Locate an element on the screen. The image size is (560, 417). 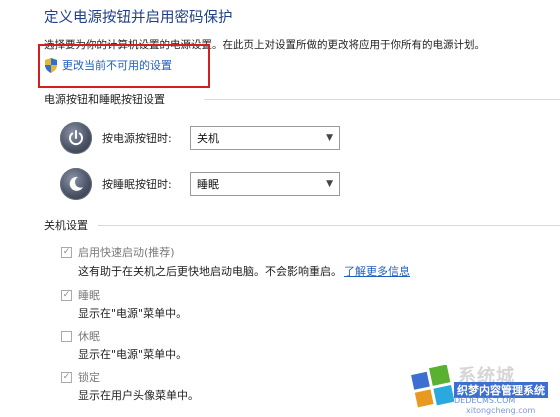
sleep-button-action-select: 睡眠 ▼ is located at coordinates (265, 184).